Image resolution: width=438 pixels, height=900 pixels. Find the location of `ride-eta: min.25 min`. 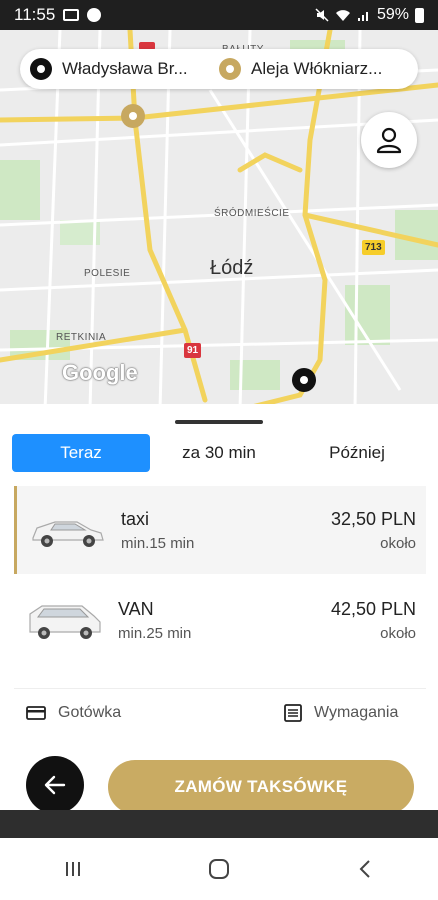

ride-eta: min.25 min is located at coordinates (155, 633).